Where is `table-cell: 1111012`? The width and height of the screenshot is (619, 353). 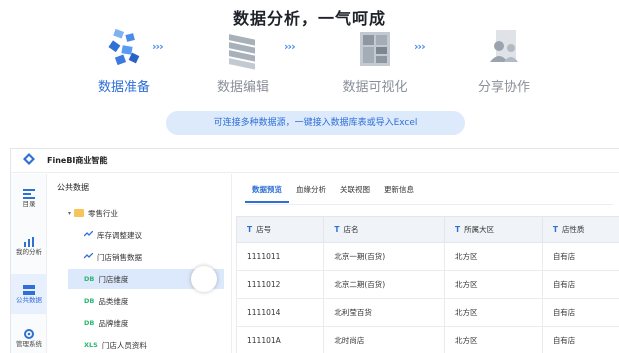 table-cell: 1111012 is located at coordinates (280, 284).